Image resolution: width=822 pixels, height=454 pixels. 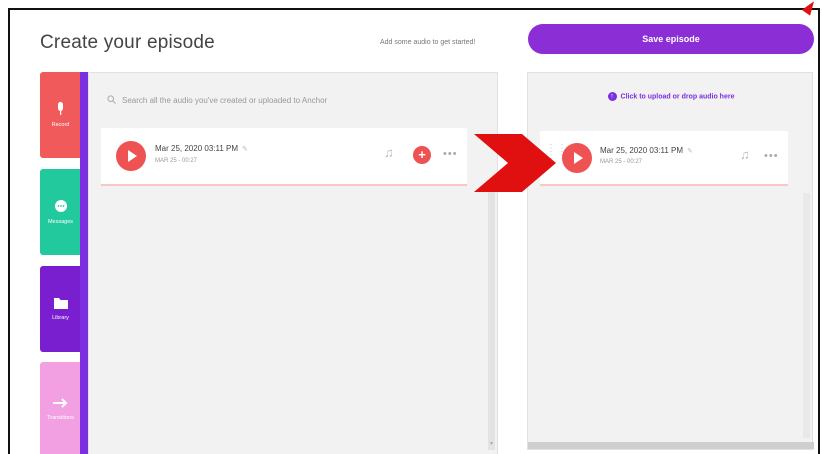 What do you see at coordinates (60, 110) in the screenshot?
I see `microphone-icon` at bounding box center [60, 110].